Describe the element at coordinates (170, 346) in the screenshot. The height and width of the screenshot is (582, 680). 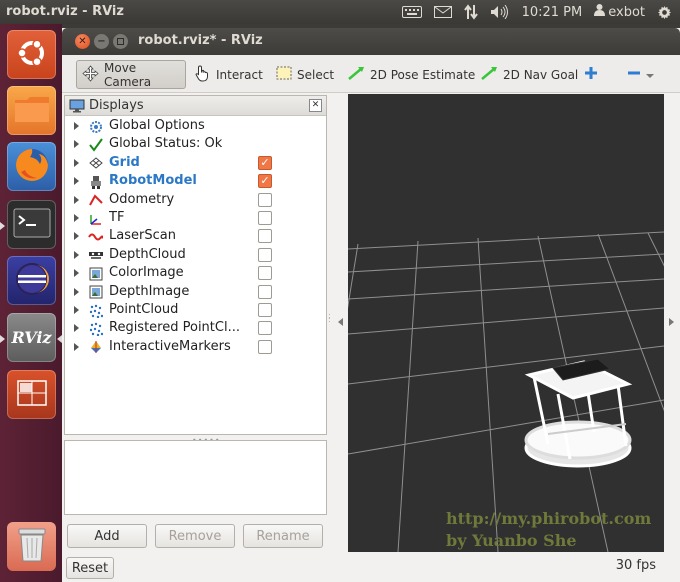
I see `display-label: InteractiveMarkers` at that location.